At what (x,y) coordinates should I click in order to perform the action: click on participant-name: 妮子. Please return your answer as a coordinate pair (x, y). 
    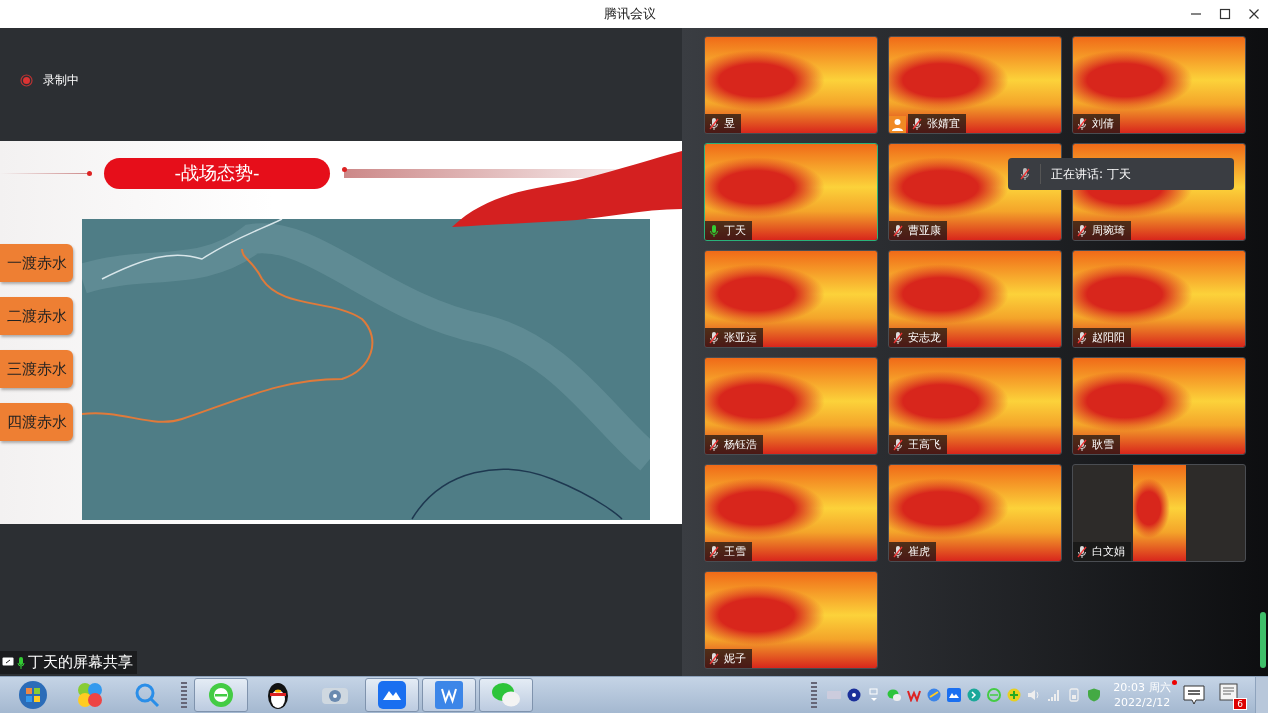
    Looking at the image, I should click on (735, 658).